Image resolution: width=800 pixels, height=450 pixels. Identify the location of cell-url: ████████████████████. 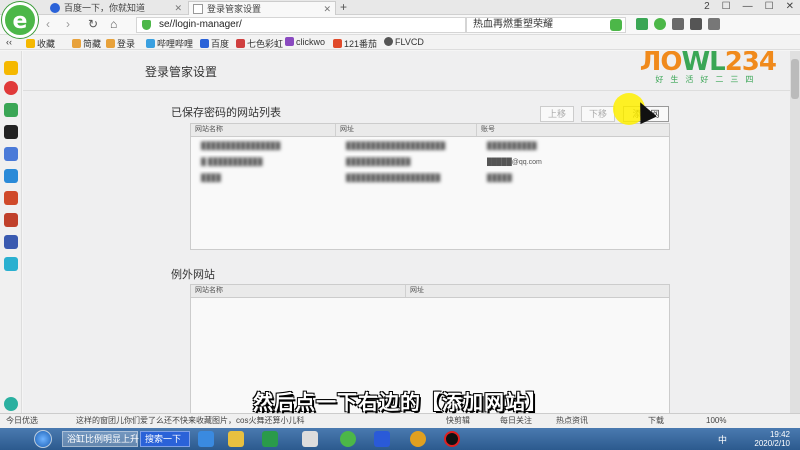
(396, 146).